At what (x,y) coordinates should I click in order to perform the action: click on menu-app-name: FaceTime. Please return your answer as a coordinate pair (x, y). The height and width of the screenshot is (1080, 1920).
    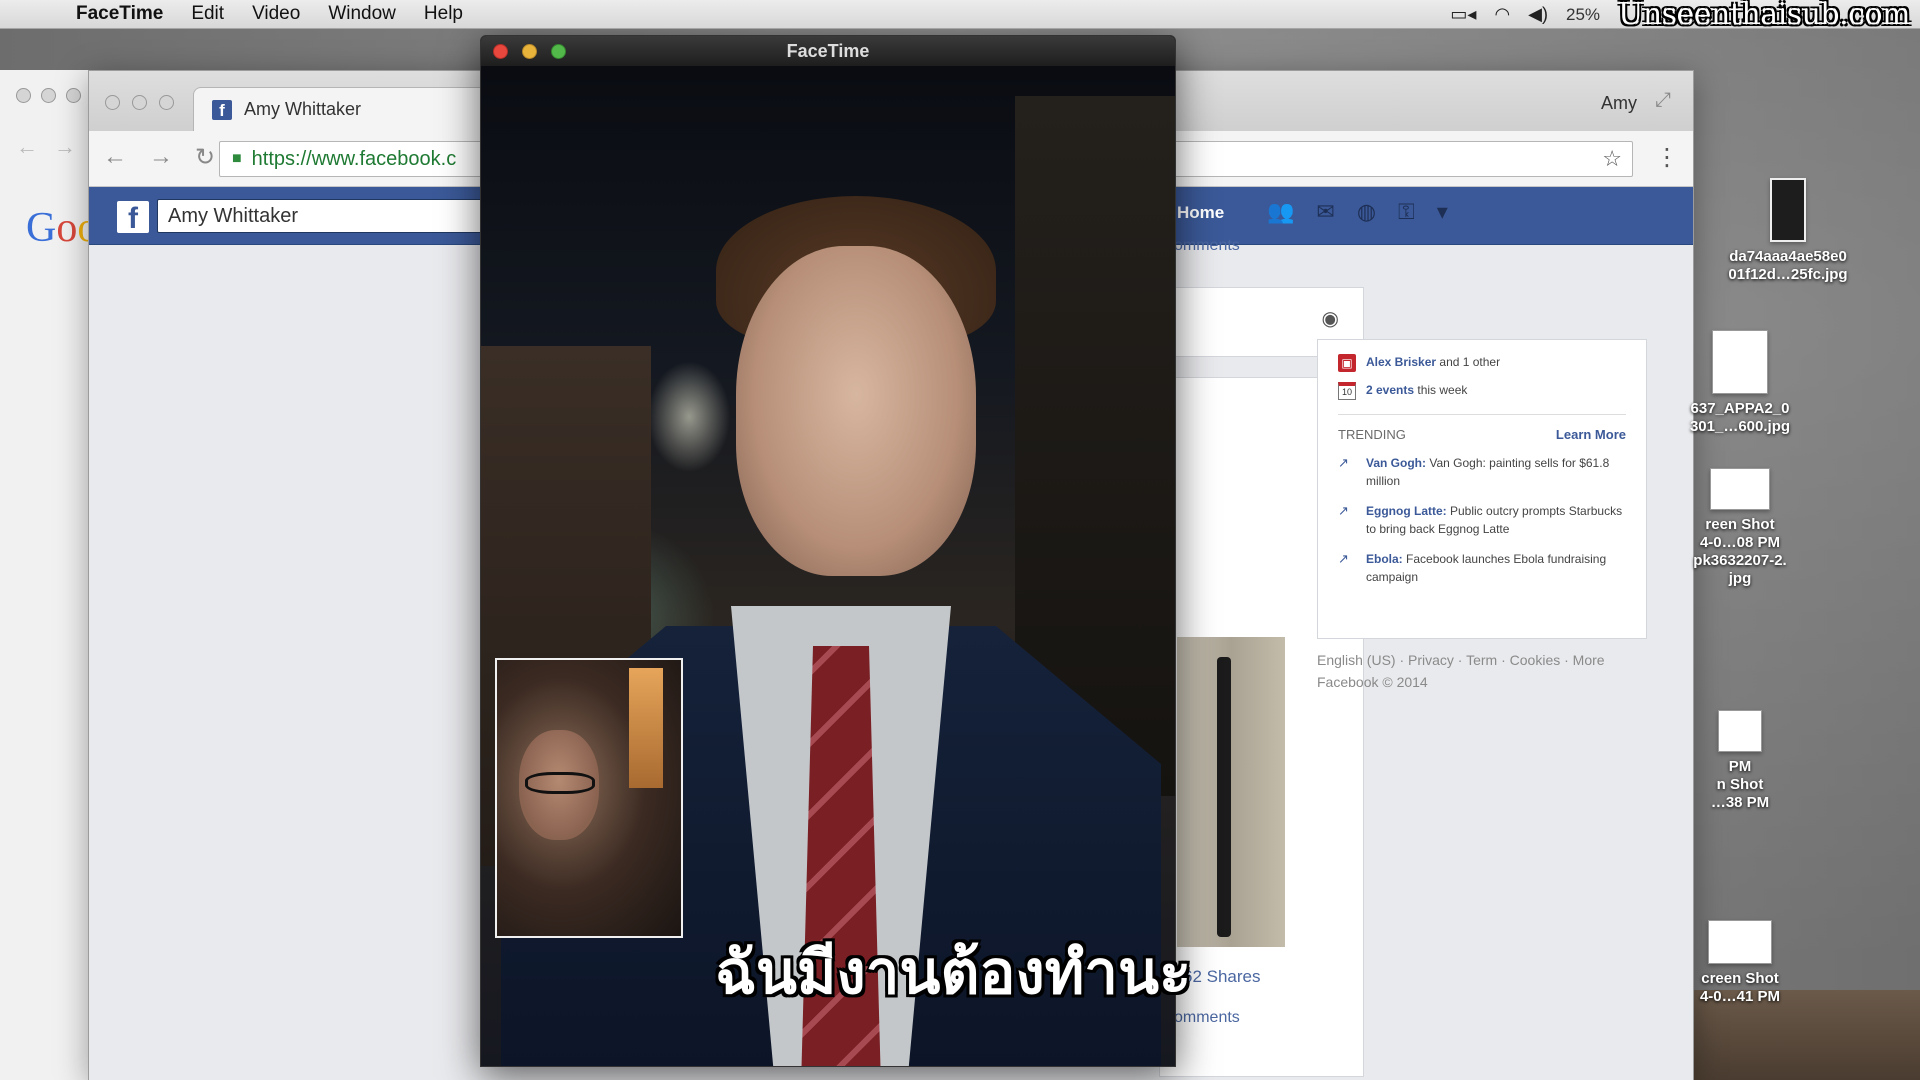
    Looking at the image, I should click on (119, 14).